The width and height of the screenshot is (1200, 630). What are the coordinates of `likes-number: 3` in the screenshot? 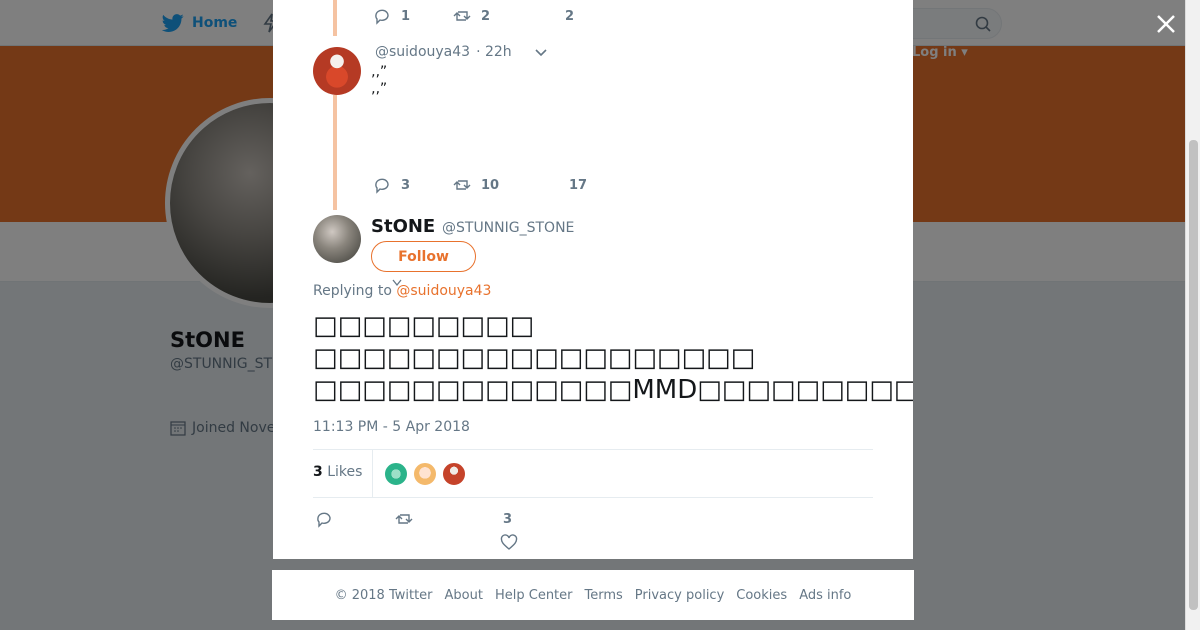 It's located at (318, 472).